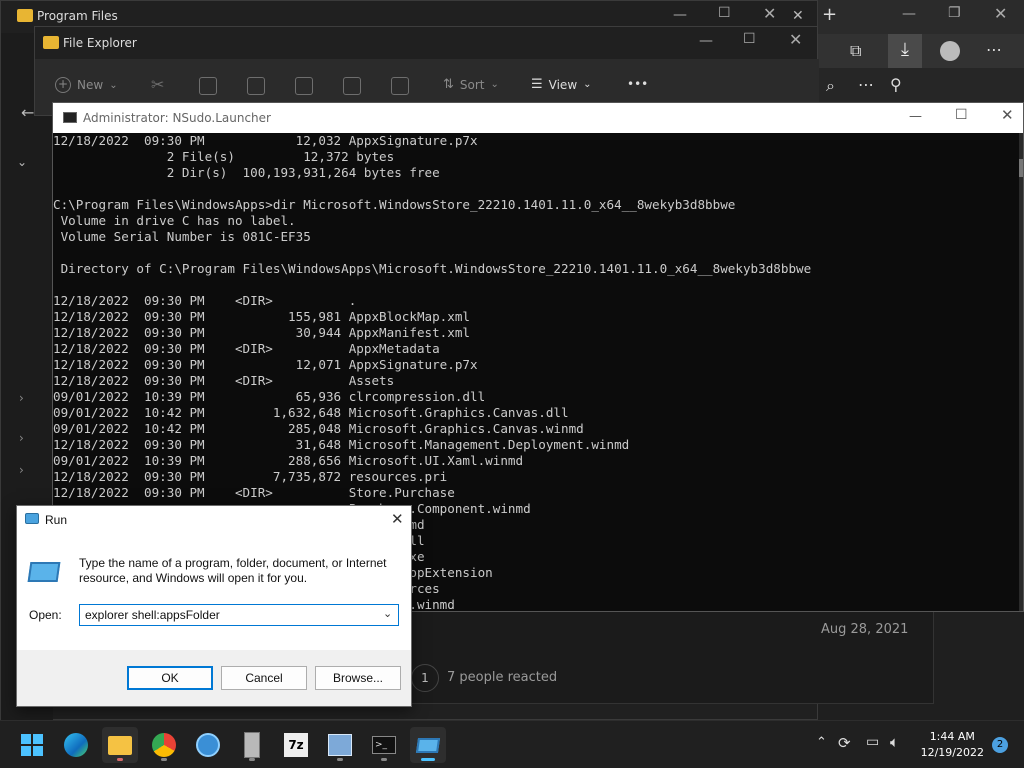 This screenshot has width=1024, height=768. I want to click on console-title: Administrator: NSudo.Launcher, so click(177, 118).